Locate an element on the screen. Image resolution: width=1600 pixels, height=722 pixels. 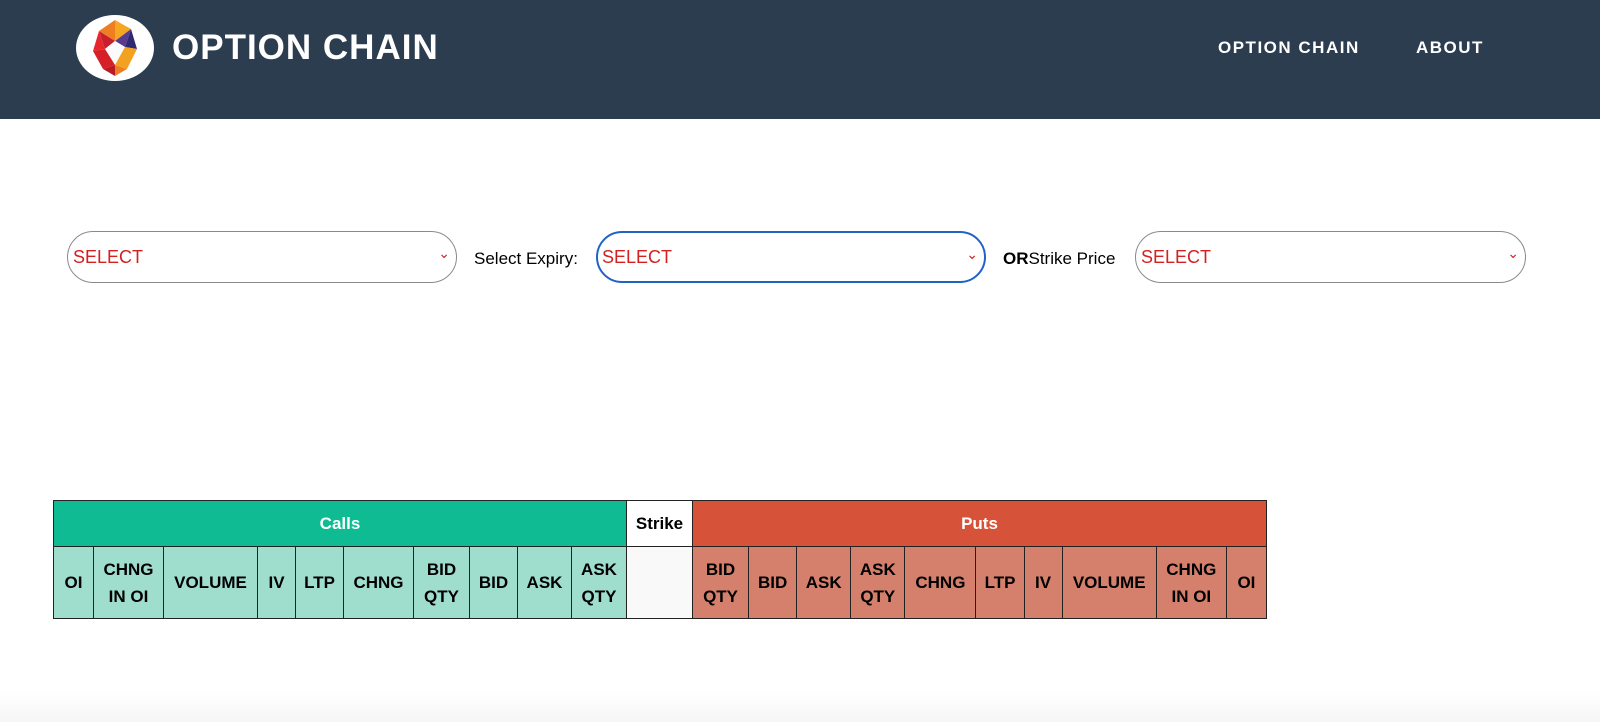
put-col-bid: BID is located at coordinates (773, 582).